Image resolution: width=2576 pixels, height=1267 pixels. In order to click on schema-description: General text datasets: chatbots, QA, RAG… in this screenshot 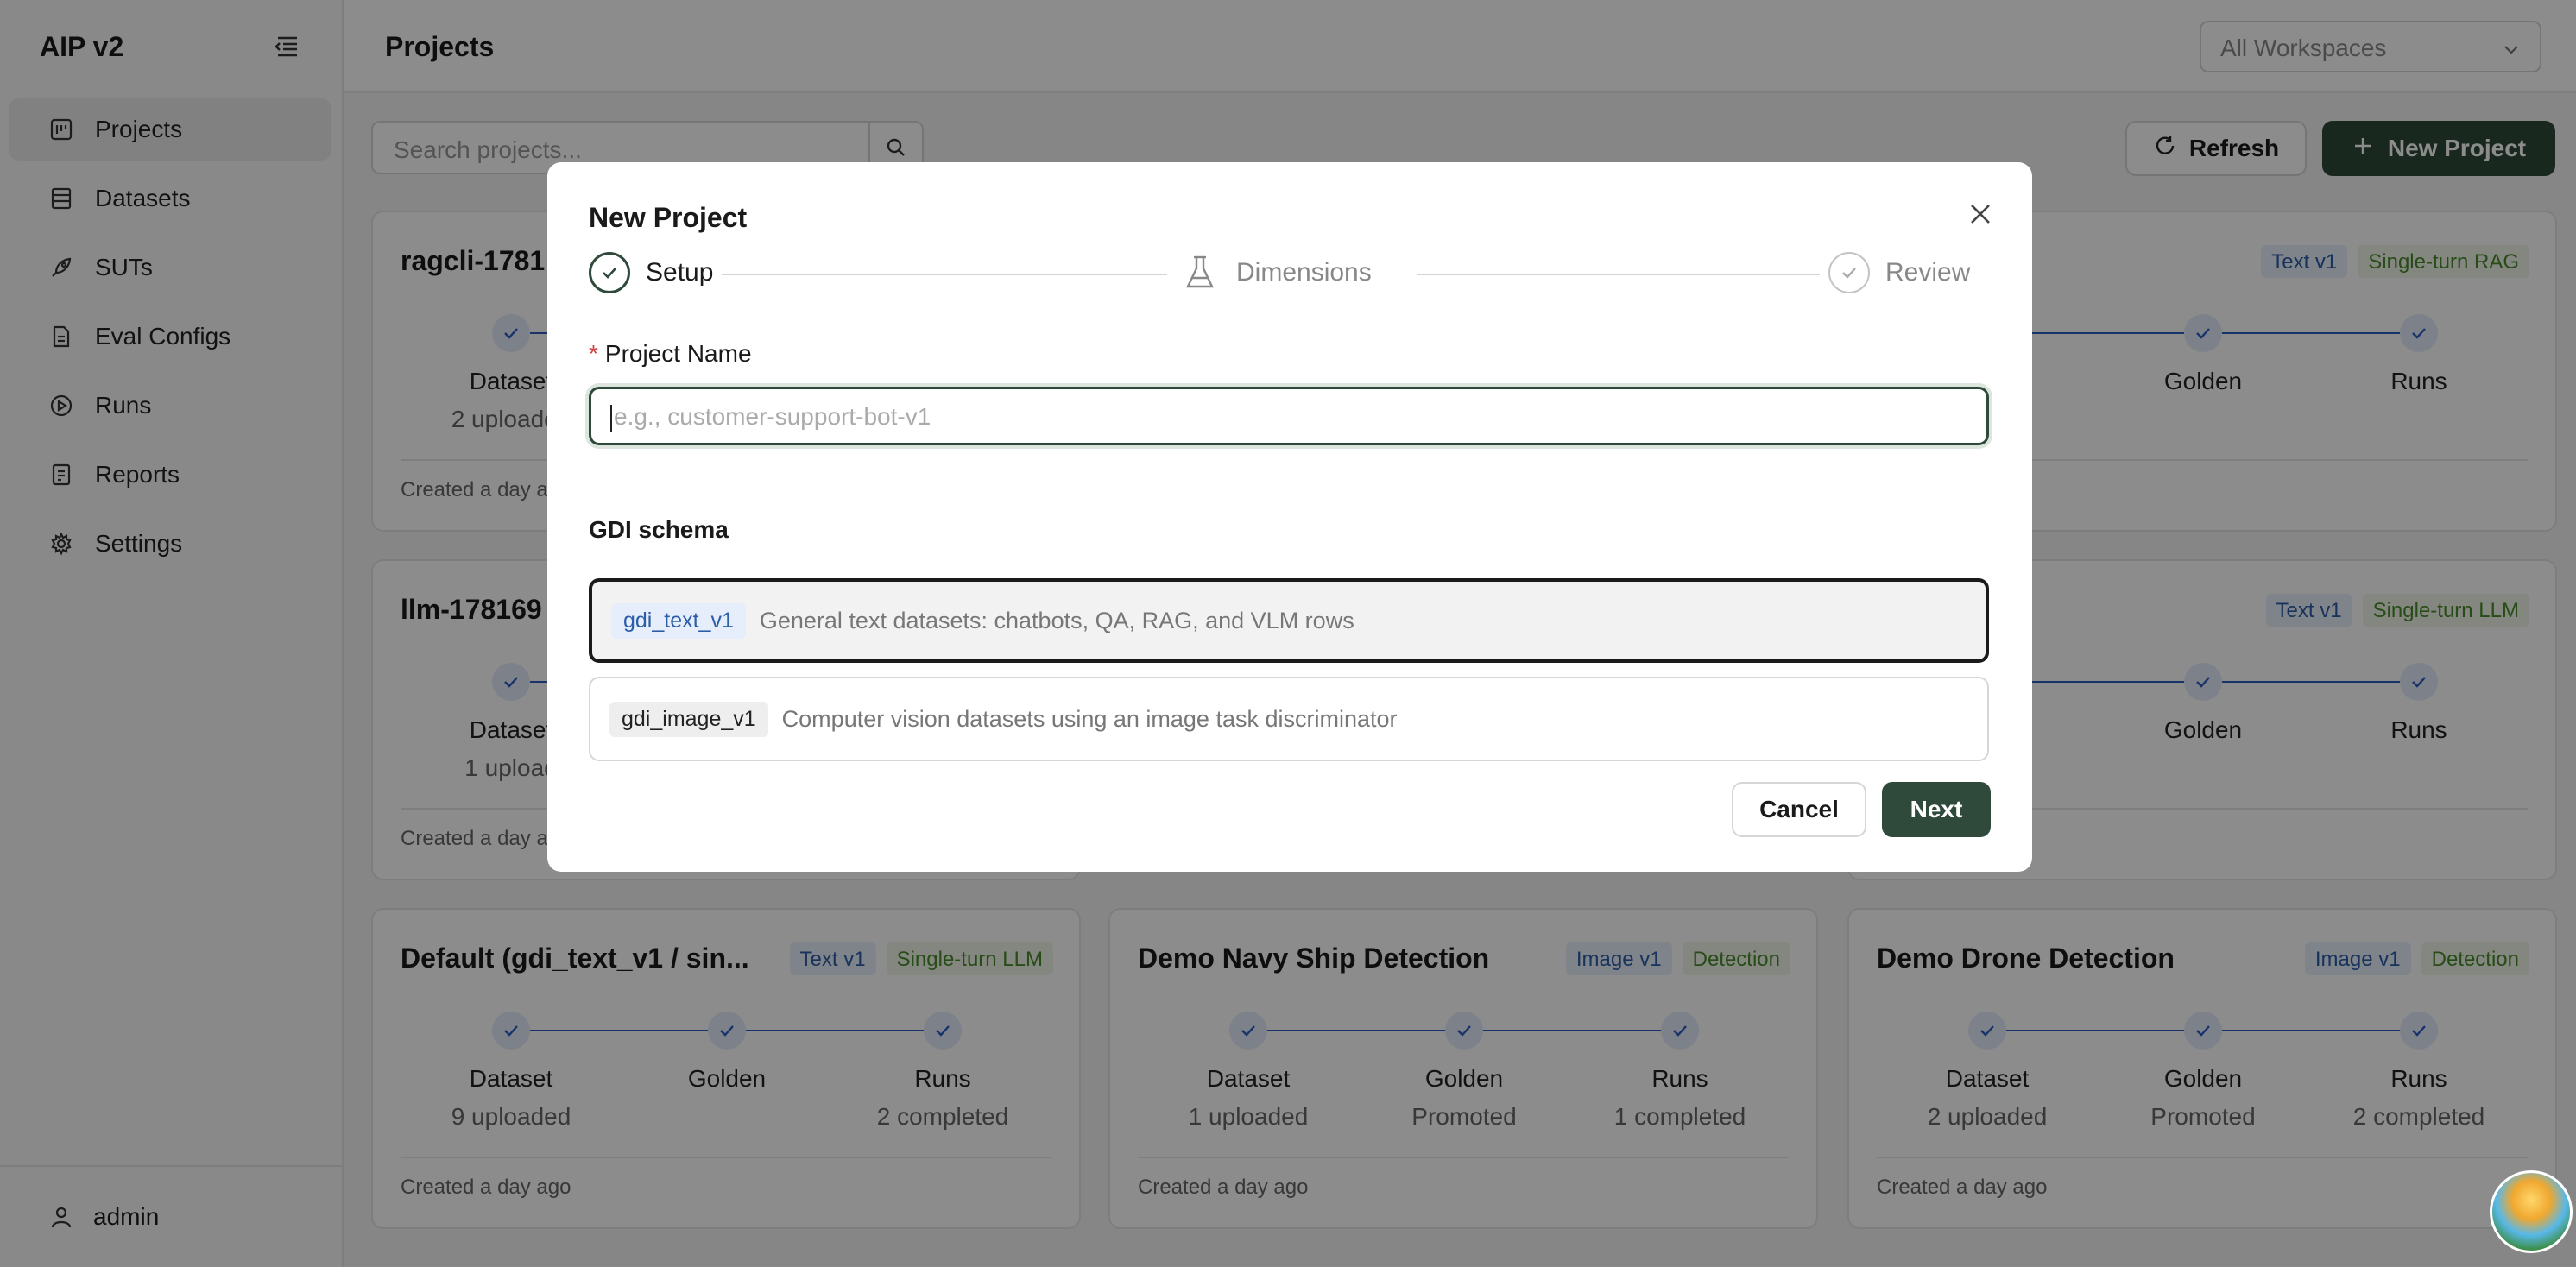, I will do `click(1056, 620)`.